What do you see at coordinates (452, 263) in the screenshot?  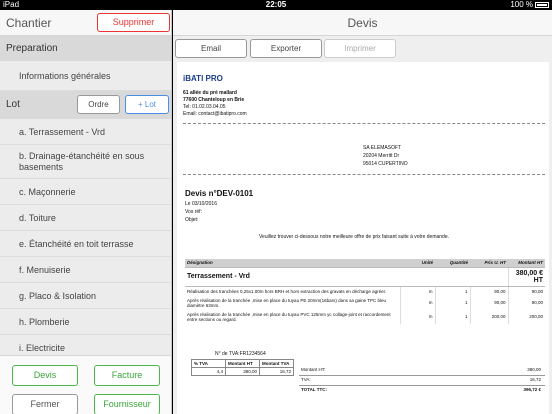 I see `col-quantite: Quantité` at bounding box center [452, 263].